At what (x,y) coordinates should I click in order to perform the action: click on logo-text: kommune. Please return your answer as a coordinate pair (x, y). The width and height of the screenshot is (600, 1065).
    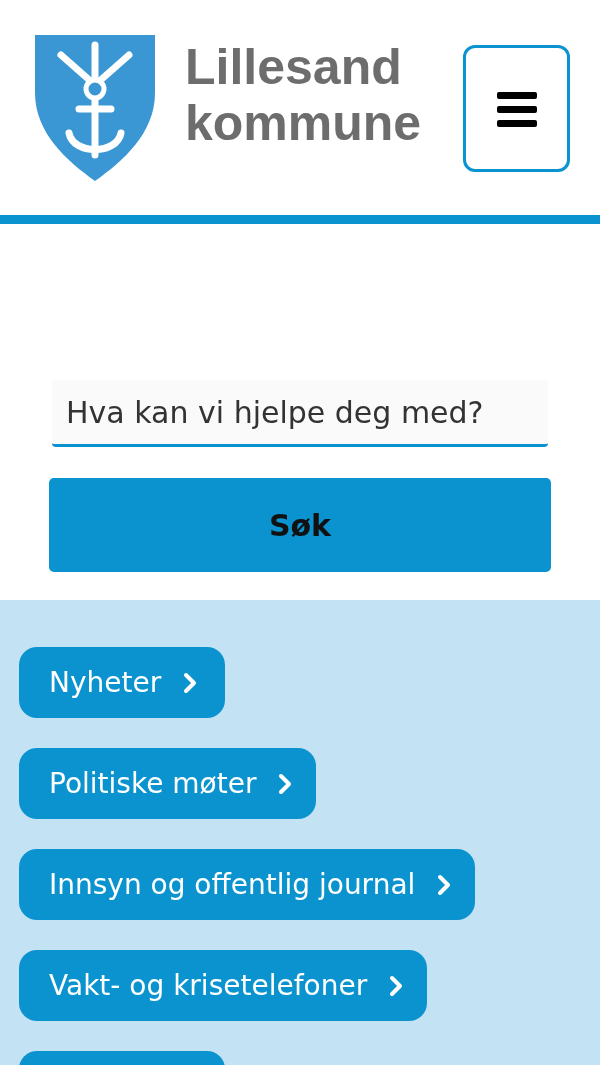
    Looking at the image, I should click on (303, 123).